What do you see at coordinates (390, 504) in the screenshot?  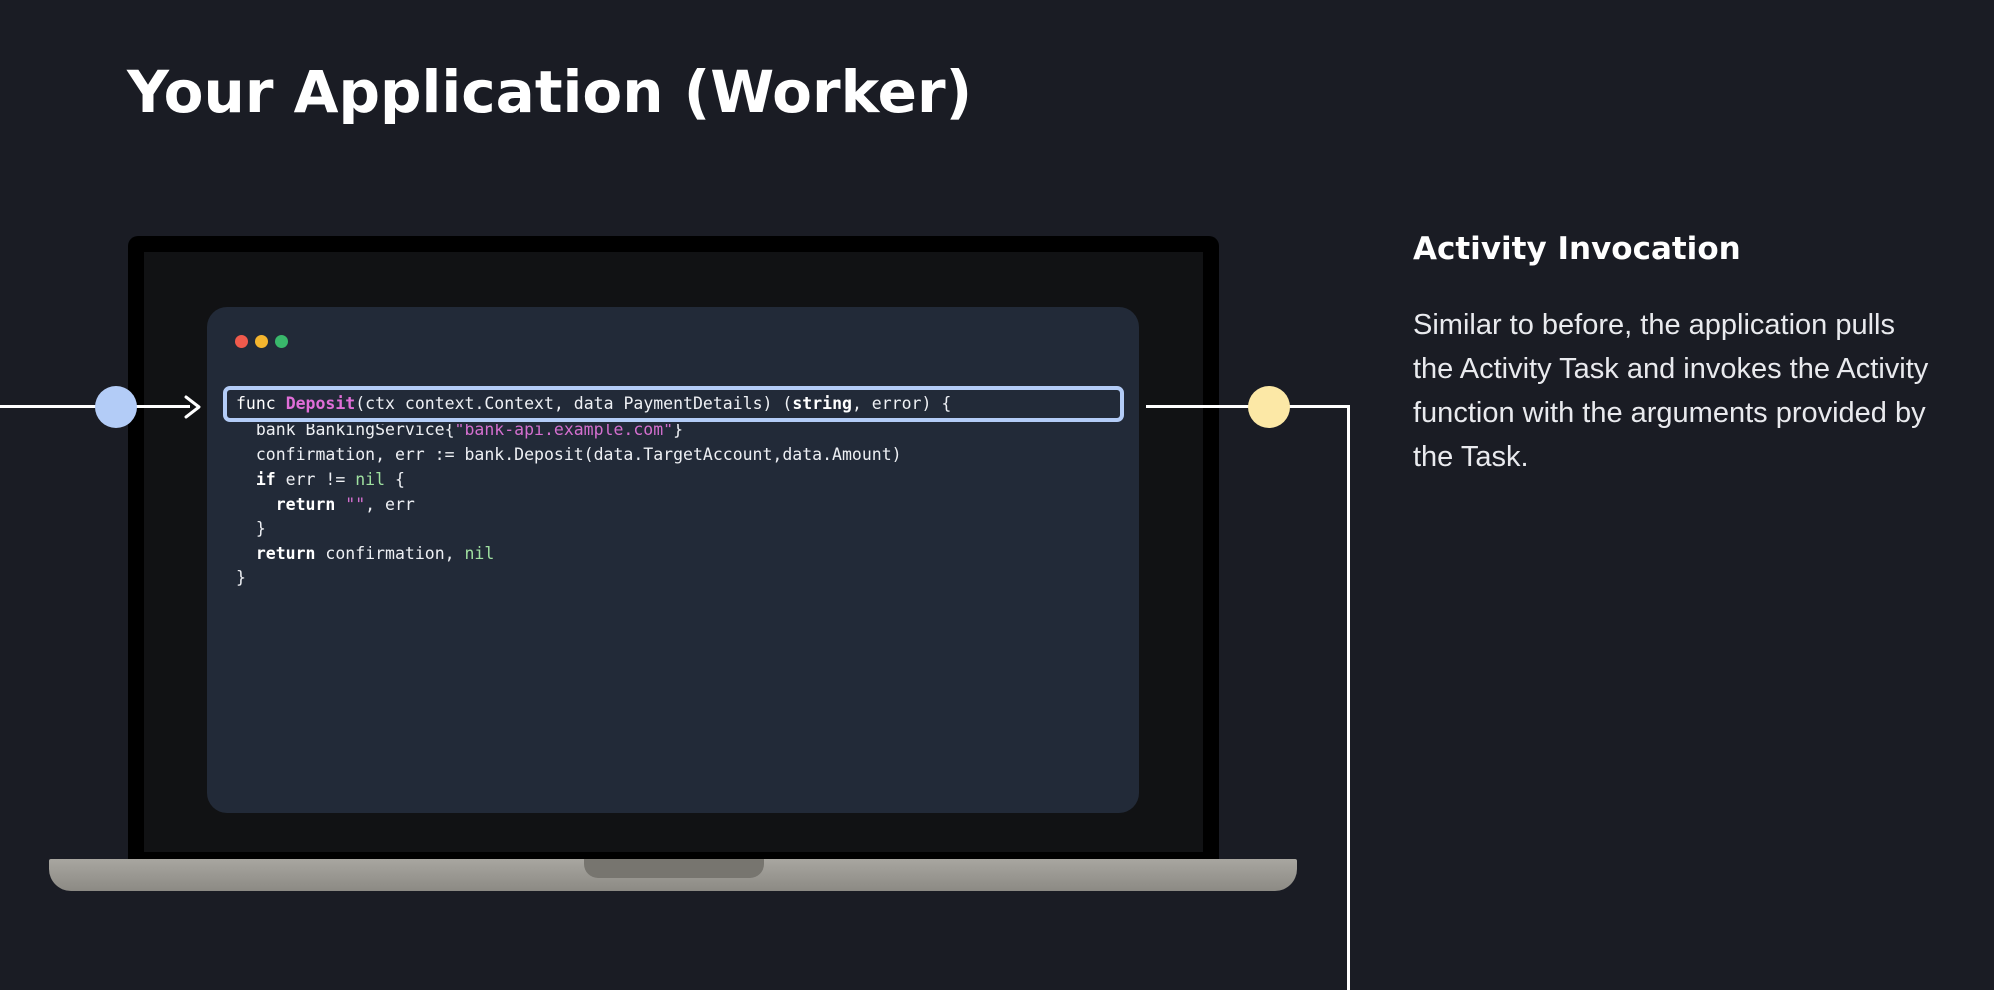 I see `code-text: , err` at bounding box center [390, 504].